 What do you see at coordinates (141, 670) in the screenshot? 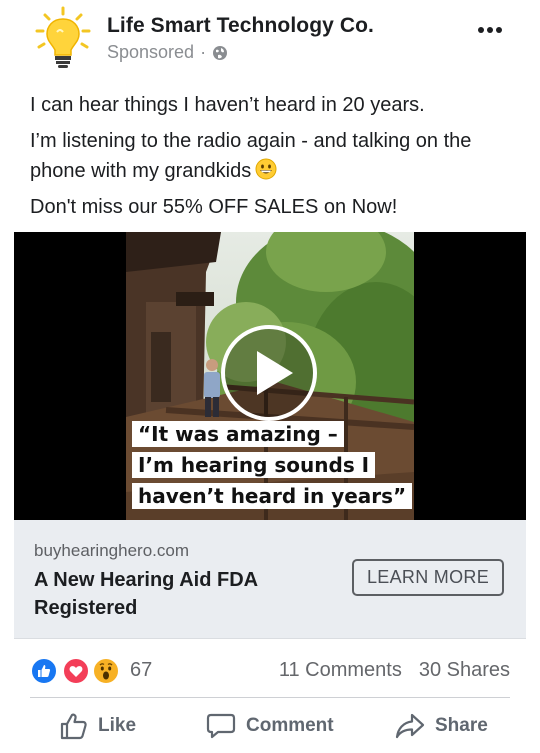
I see `reaction-count: 67` at bounding box center [141, 670].